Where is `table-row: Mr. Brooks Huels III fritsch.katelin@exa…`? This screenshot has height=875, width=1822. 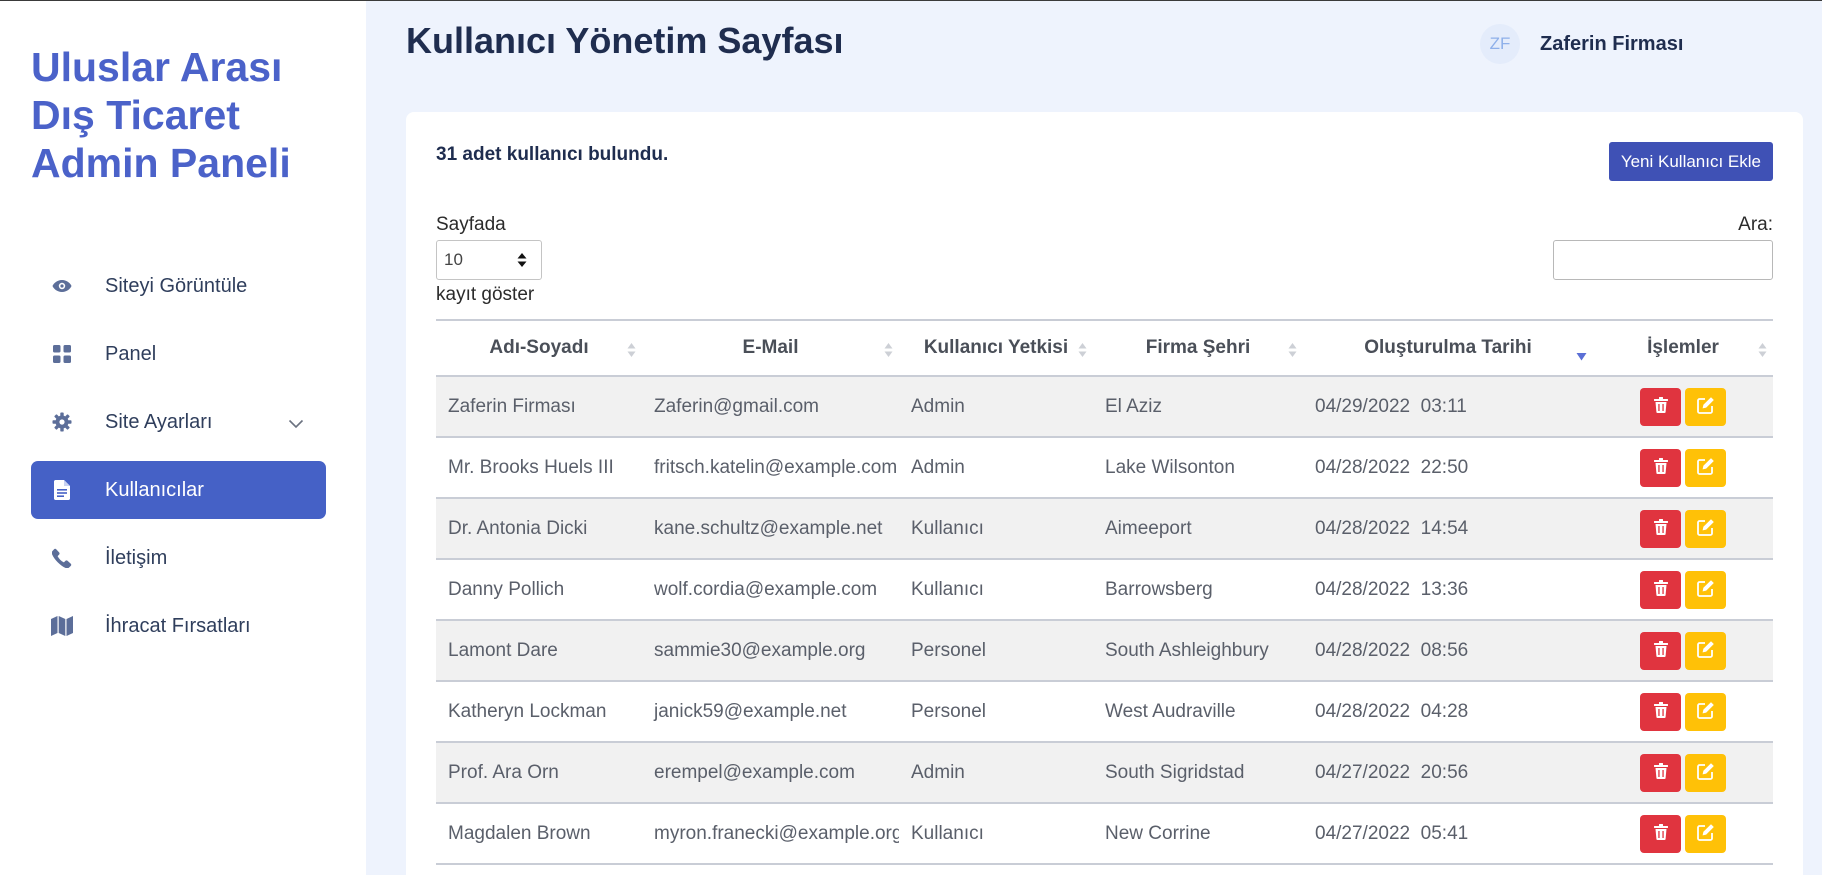
table-row: Mr. Brooks Huels III fritsch.katelin@exa… is located at coordinates (1104, 468).